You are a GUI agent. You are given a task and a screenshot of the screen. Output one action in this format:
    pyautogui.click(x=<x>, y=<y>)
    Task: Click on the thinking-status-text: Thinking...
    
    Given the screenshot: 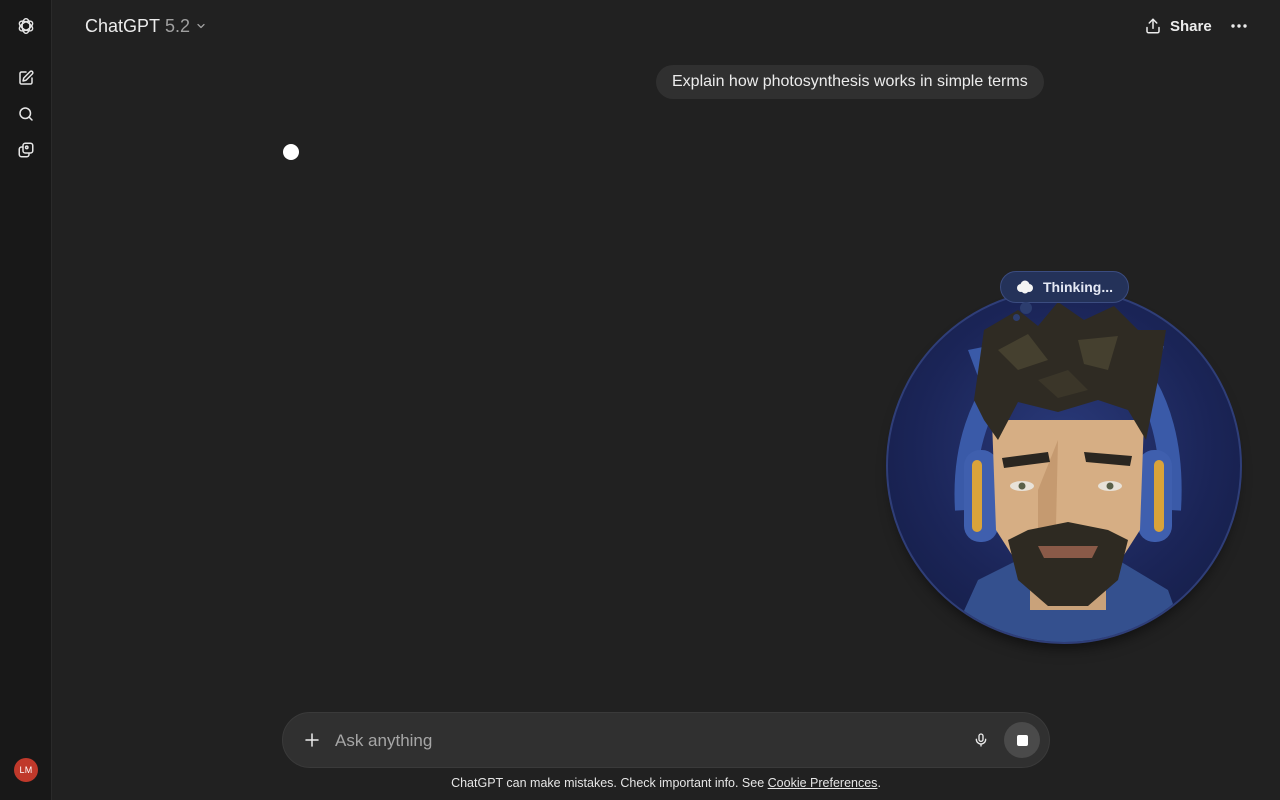 What is the action you would take?
    pyautogui.click(x=1078, y=287)
    